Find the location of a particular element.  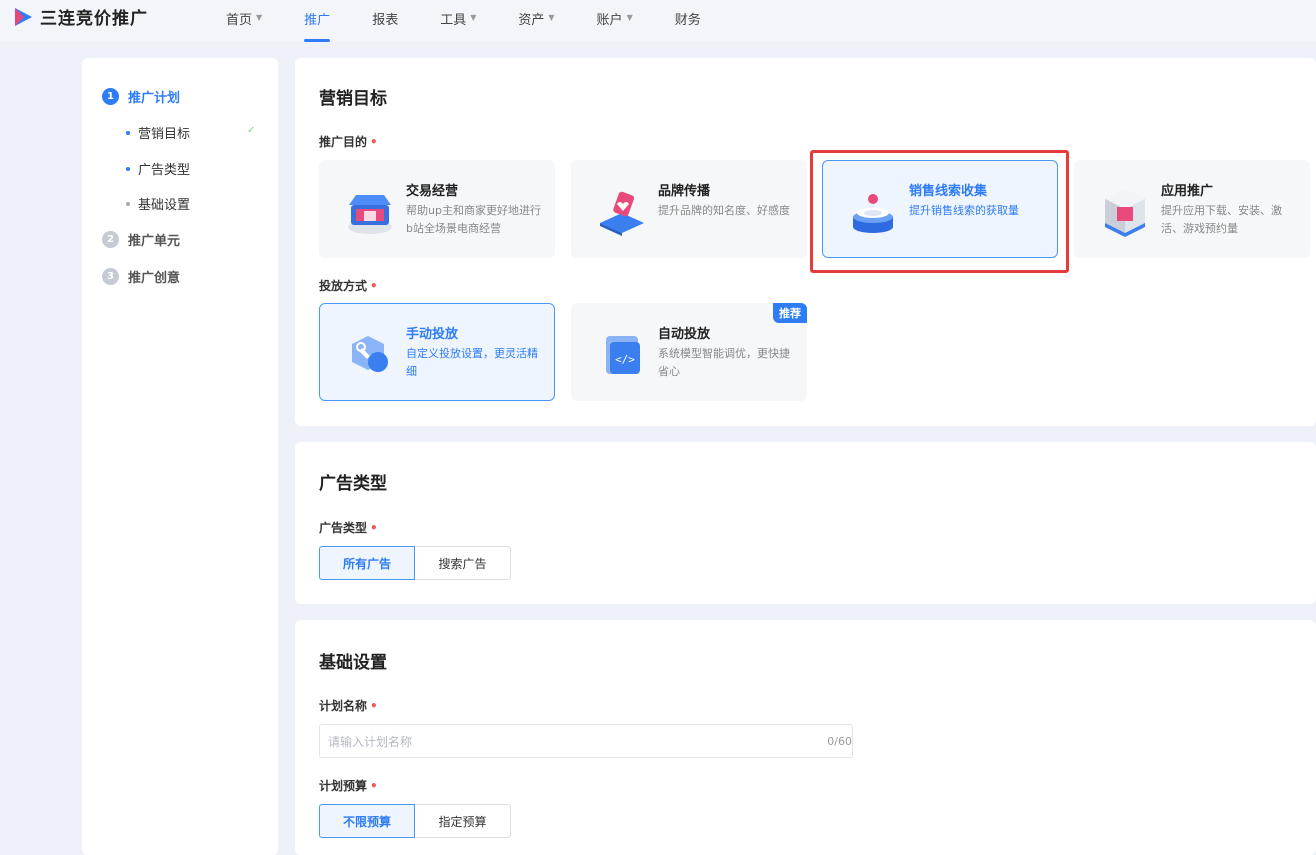

nav-label: 首页 is located at coordinates (239, 20).